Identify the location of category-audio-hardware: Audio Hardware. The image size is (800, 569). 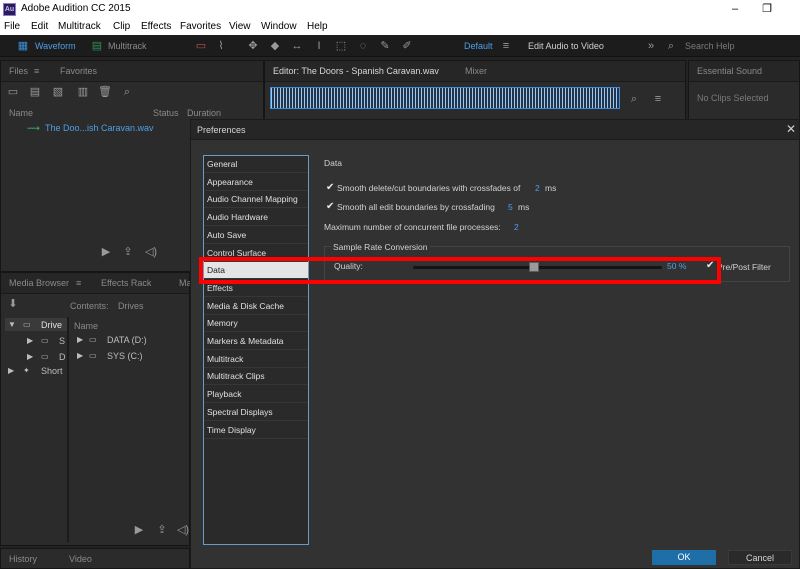
(256, 218).